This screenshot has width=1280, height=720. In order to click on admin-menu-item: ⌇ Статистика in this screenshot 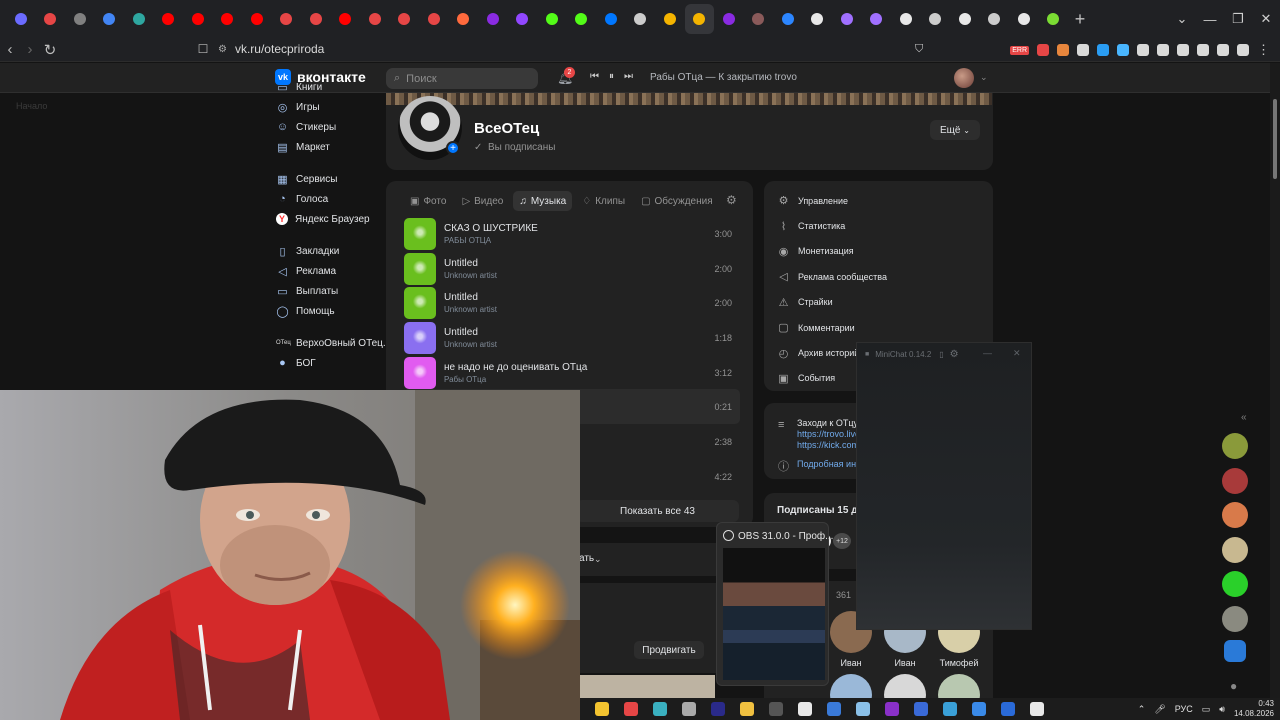, I will do `click(832, 225)`.